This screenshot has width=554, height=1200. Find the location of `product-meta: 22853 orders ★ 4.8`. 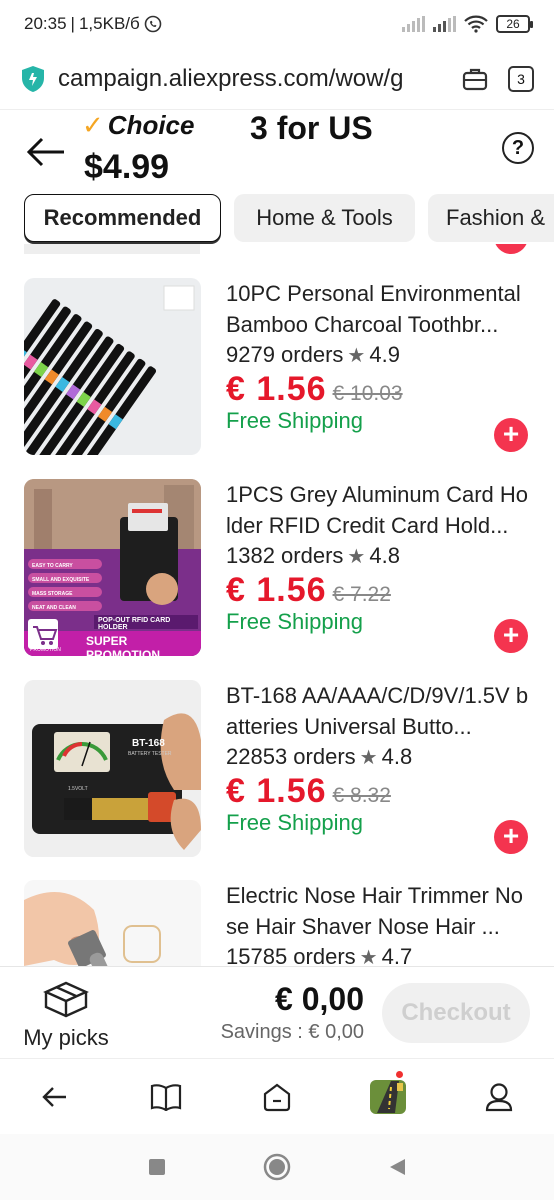

product-meta: 22853 orders ★ 4.8 is located at coordinates (319, 757).